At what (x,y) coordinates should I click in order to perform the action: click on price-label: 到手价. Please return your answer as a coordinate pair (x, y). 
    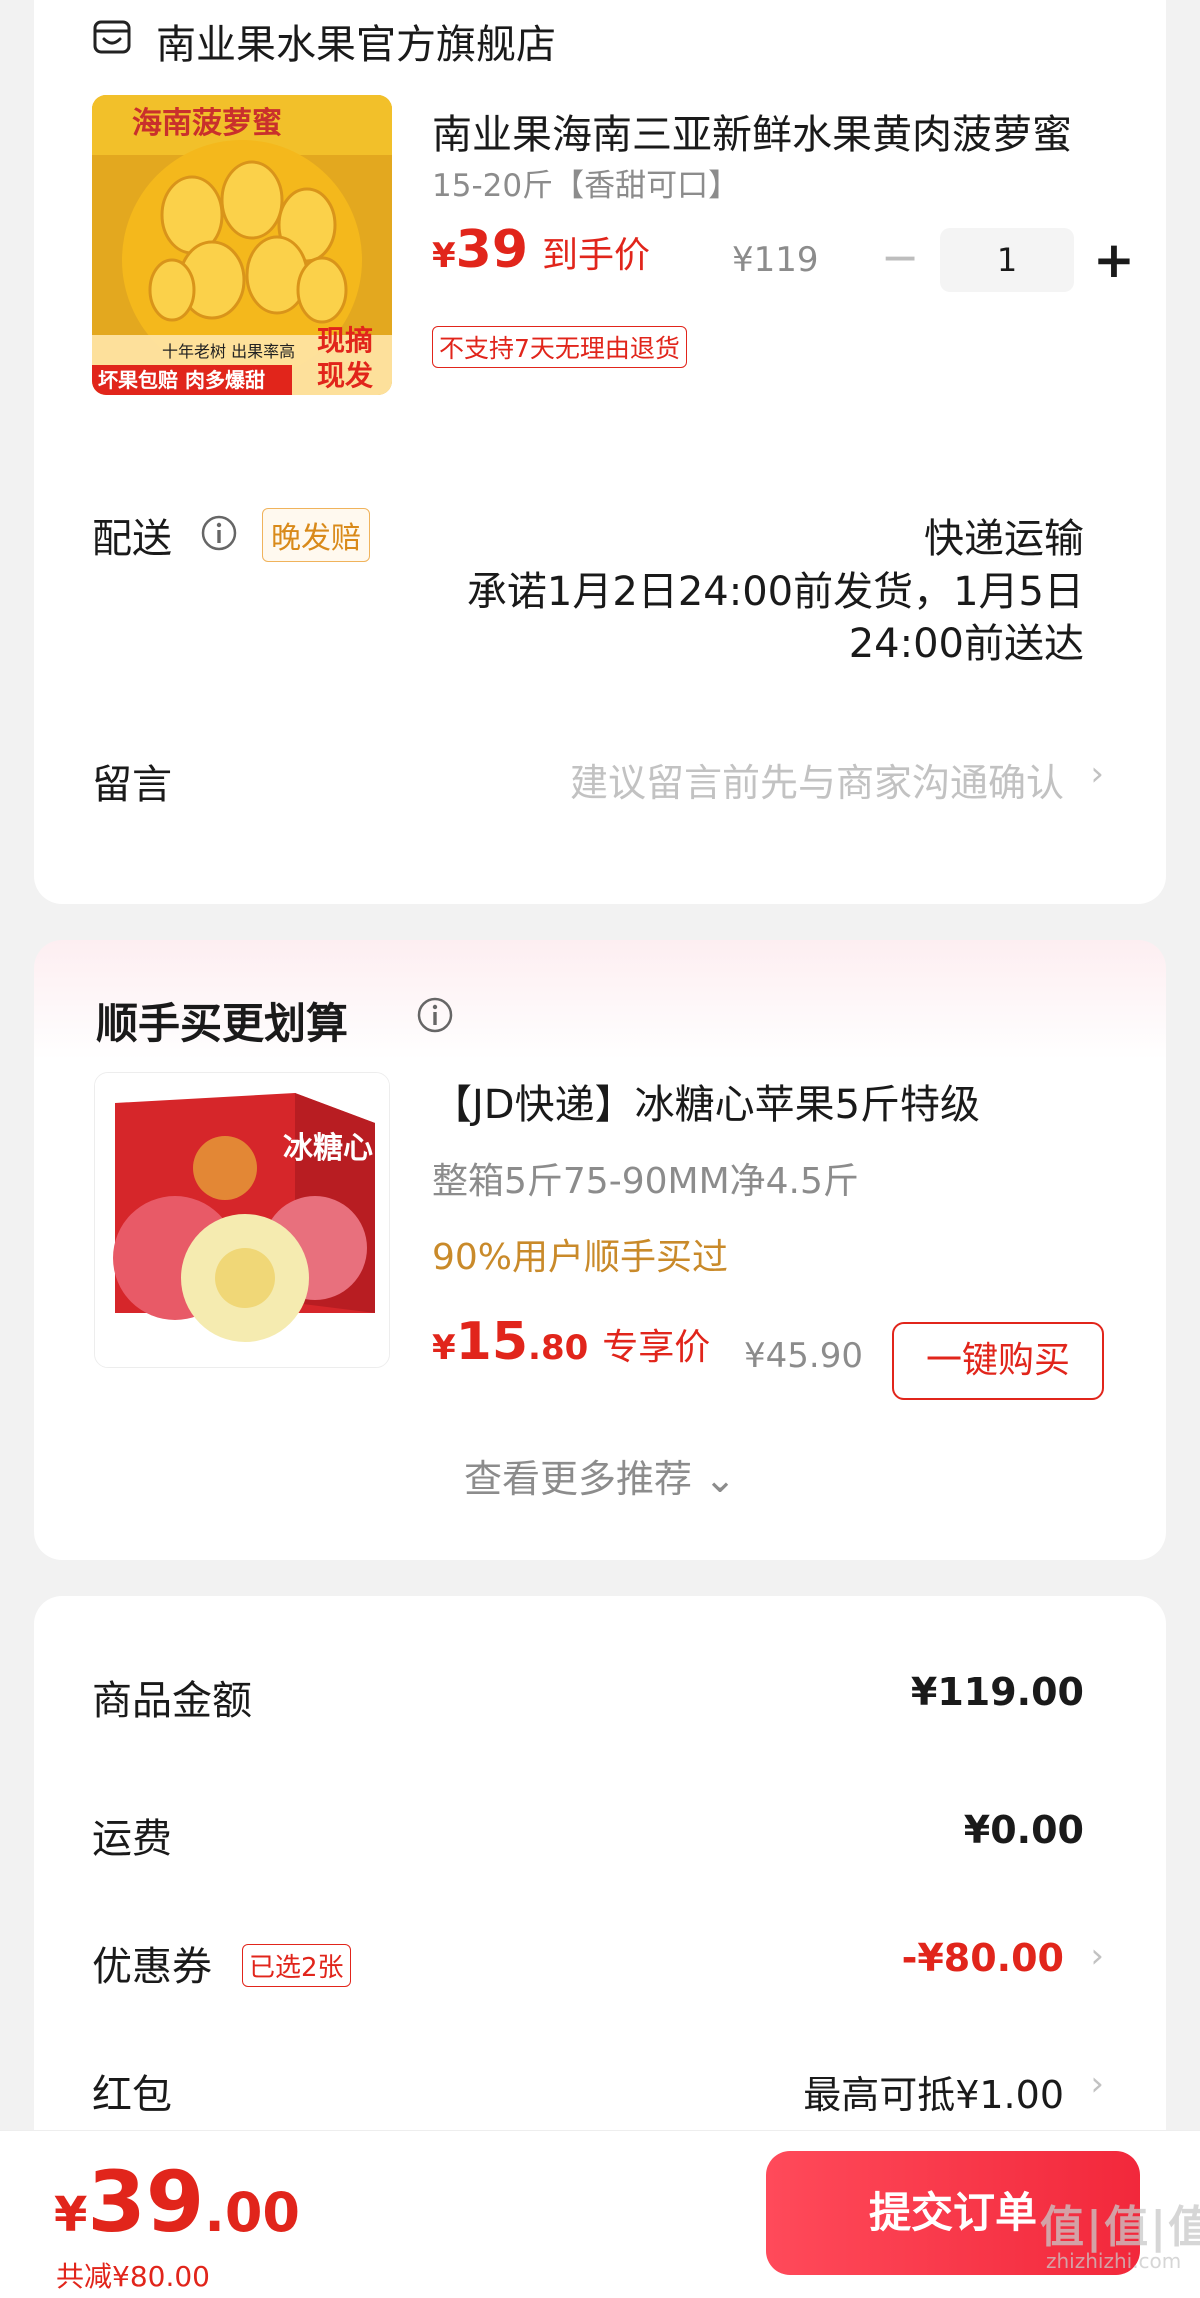
    Looking at the image, I should click on (596, 255).